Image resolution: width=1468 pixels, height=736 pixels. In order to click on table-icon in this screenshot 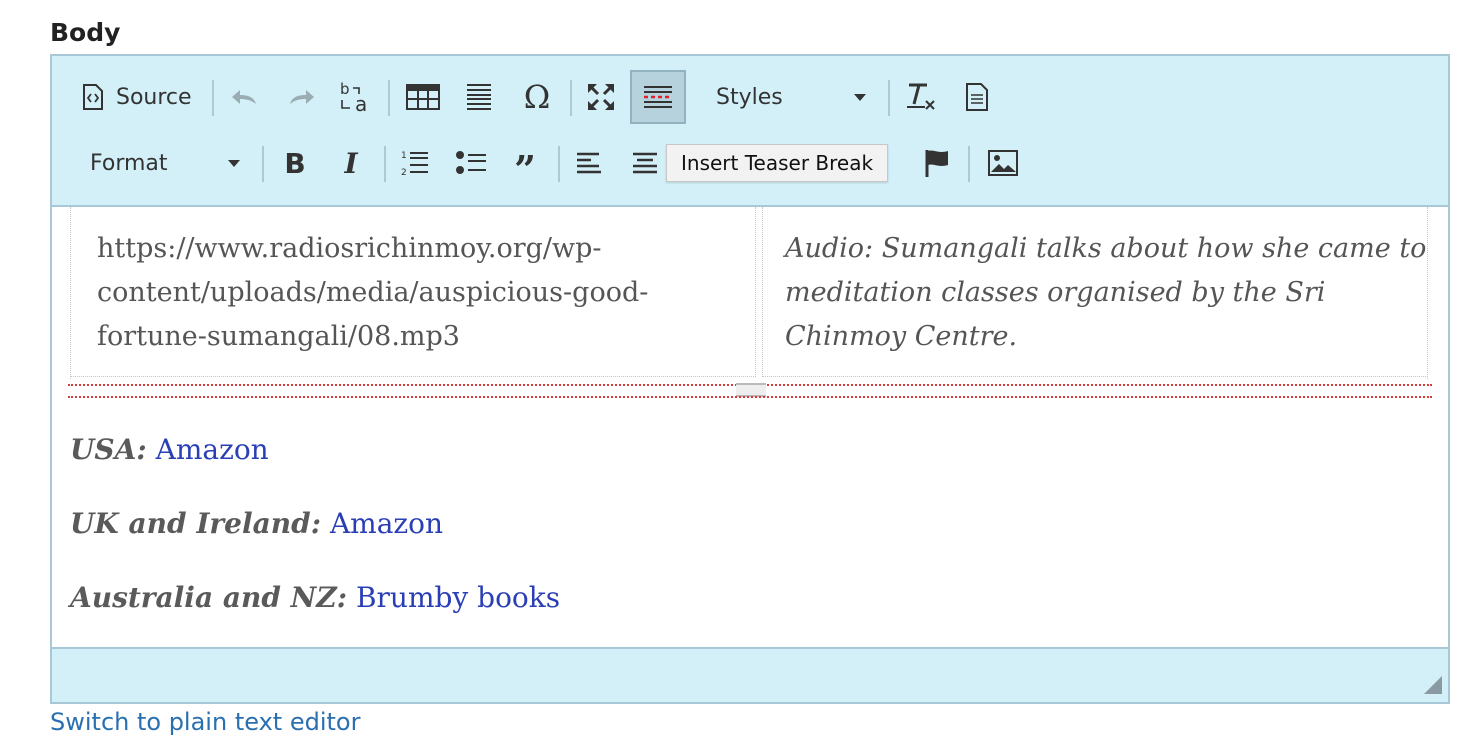, I will do `click(423, 97)`.